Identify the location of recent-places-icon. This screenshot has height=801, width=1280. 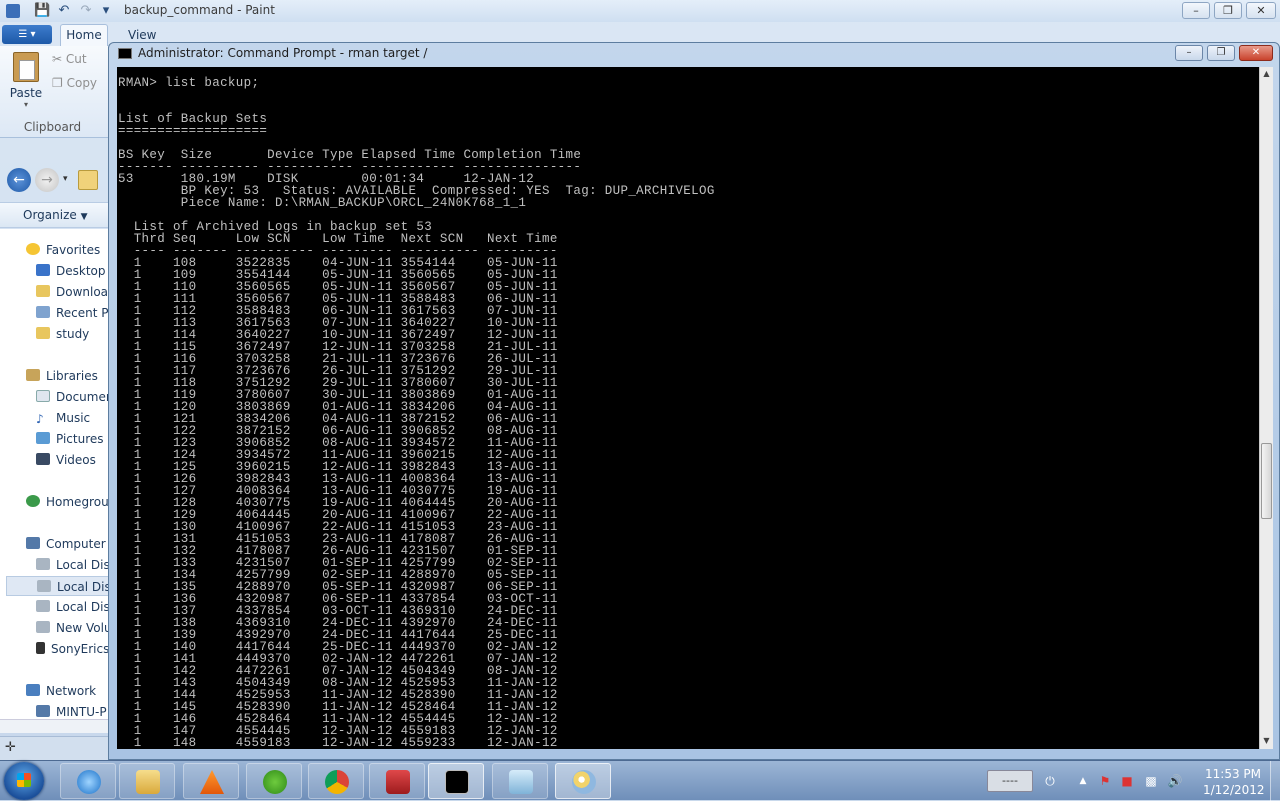
(43, 312).